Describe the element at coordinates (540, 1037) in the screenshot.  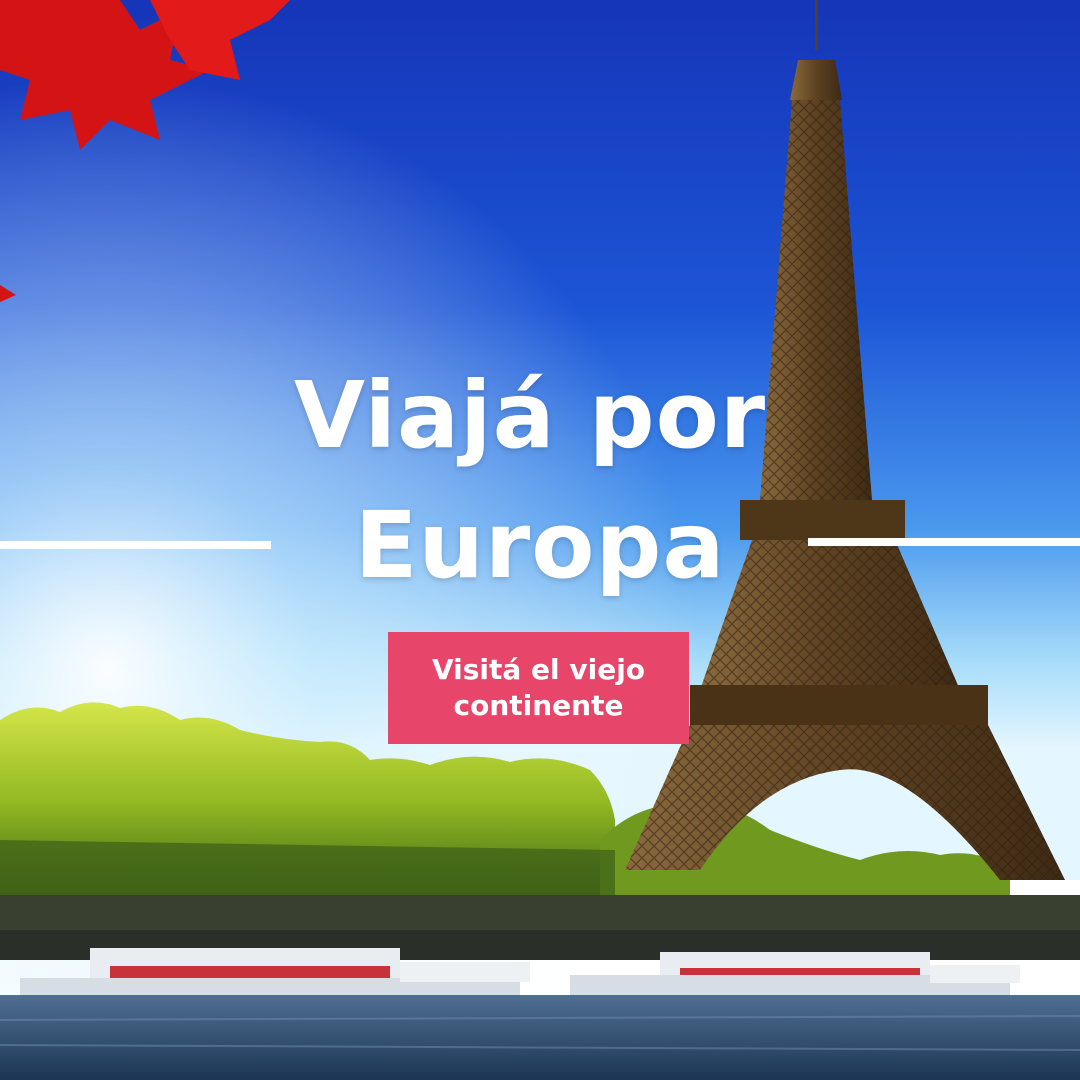
I see `river` at that location.